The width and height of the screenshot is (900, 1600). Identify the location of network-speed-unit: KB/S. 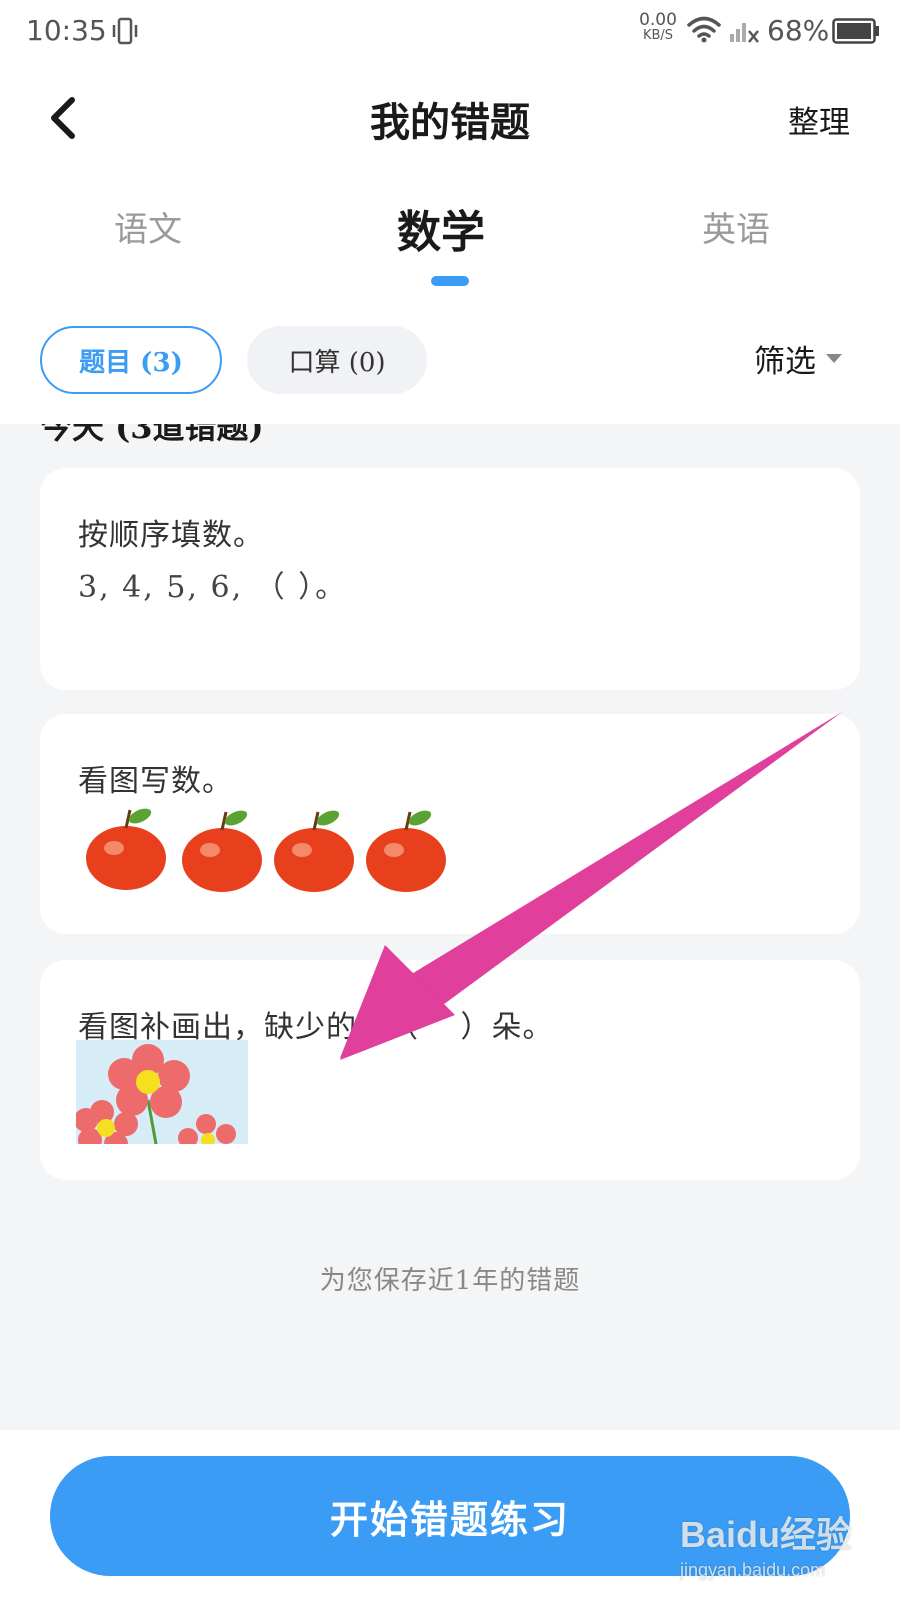
(658, 35).